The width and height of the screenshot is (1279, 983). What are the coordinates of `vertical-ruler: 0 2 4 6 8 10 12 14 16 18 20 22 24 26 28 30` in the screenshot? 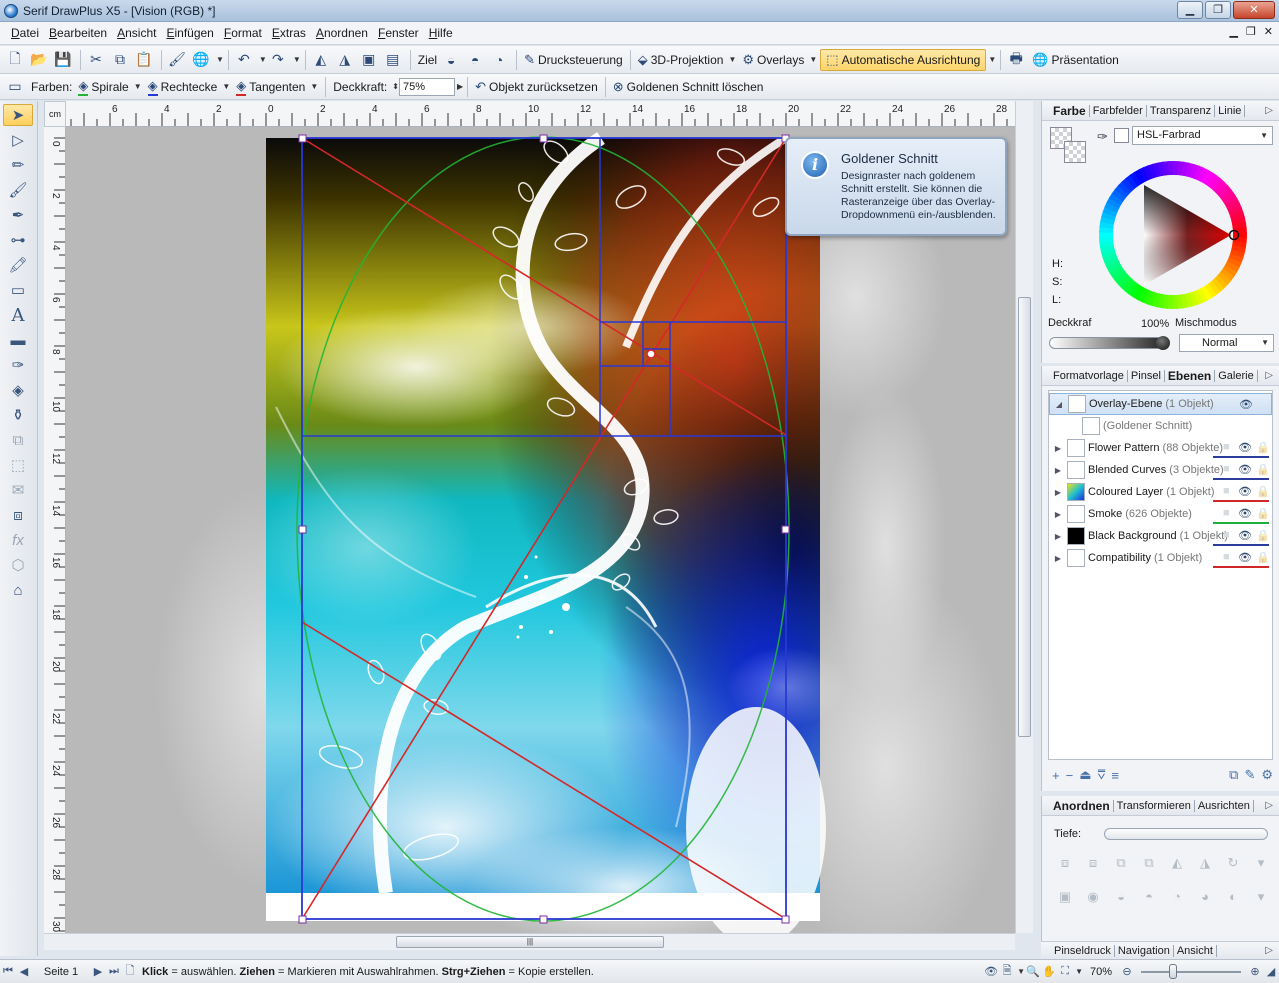 It's located at (55, 530).